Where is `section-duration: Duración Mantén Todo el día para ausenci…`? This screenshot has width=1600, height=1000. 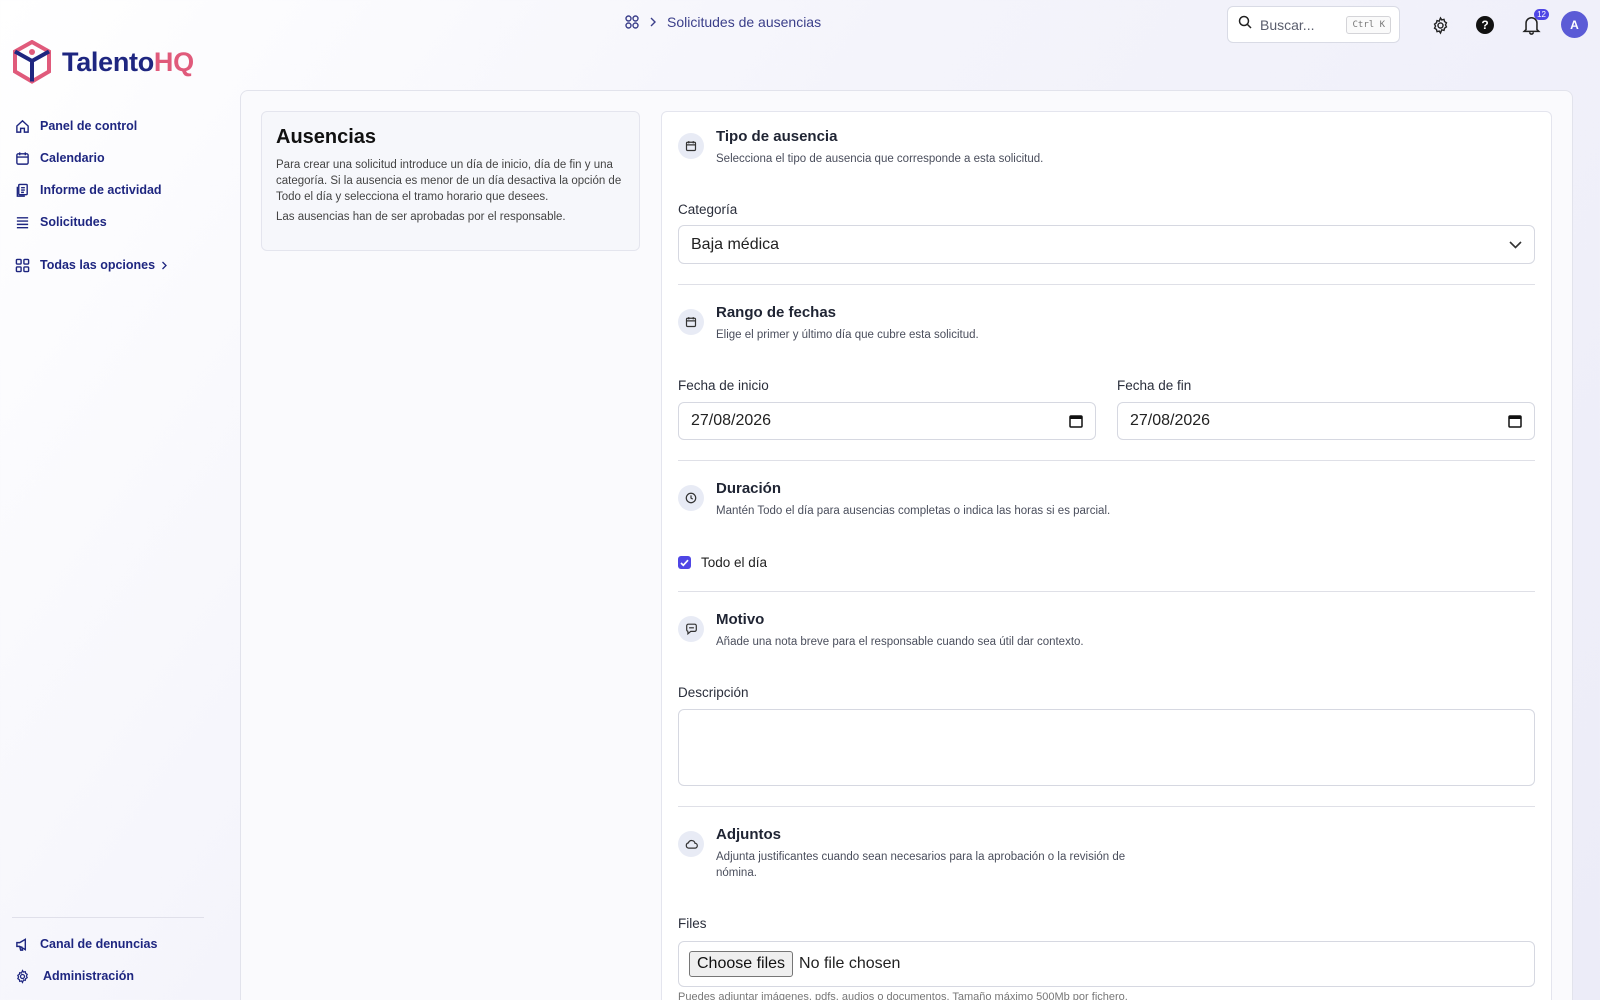 section-duration: Duración Mantén Todo el día para ausenci… is located at coordinates (894, 499).